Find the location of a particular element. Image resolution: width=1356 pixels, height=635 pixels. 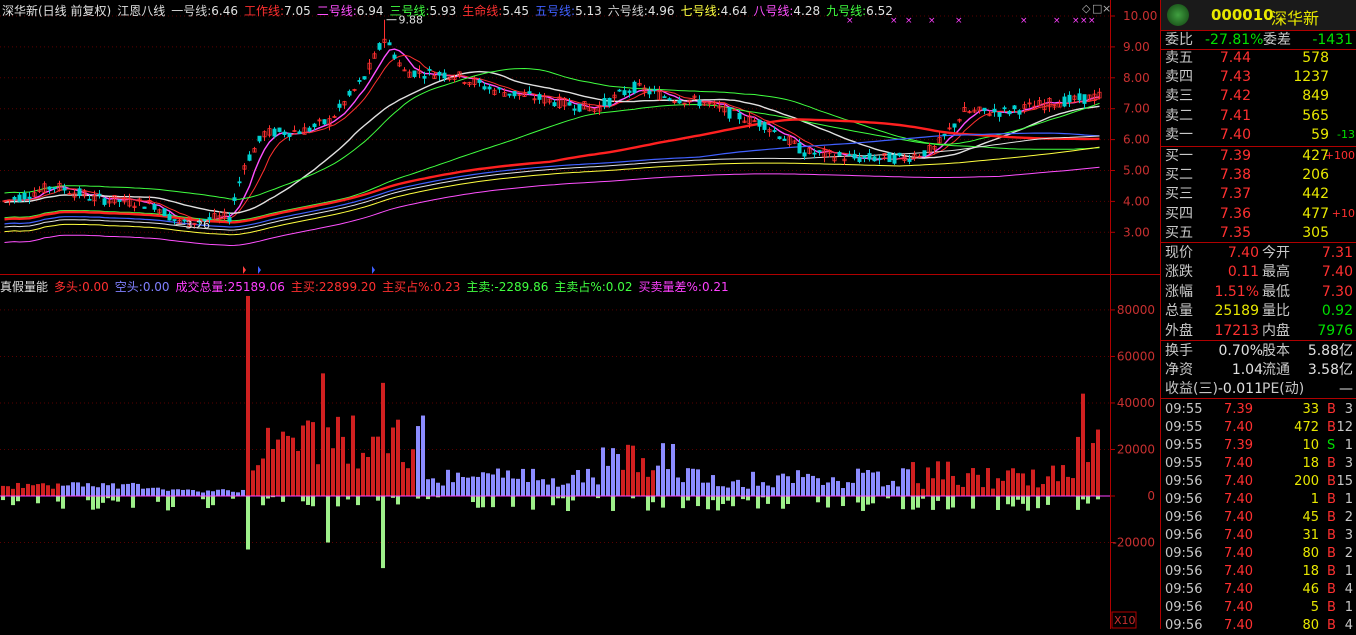

tick-row: 09:56 7.40 31 B 3 is located at coordinates (1258, 536).